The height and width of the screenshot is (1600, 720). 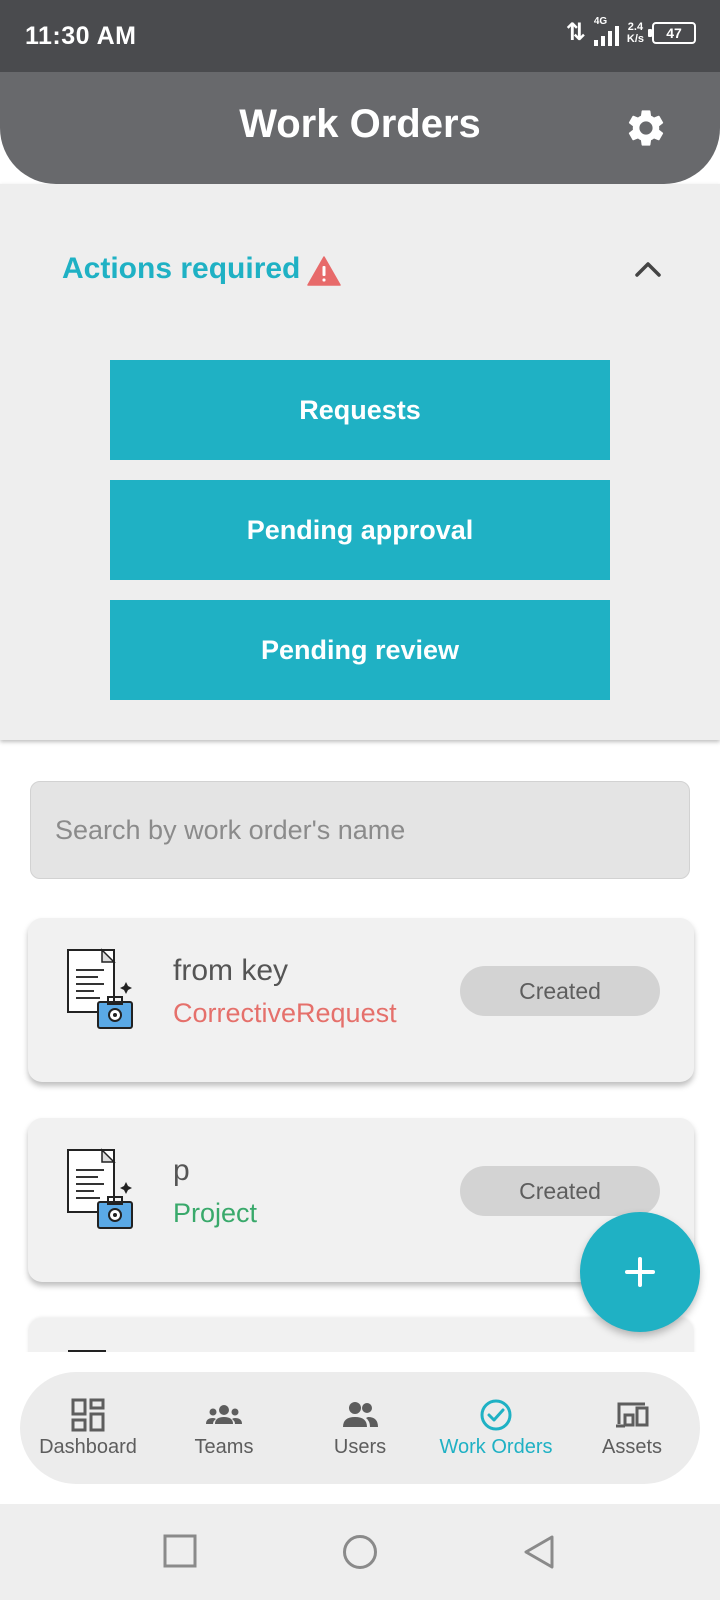 I want to click on work-order-name: p, so click(x=181, y=1170).